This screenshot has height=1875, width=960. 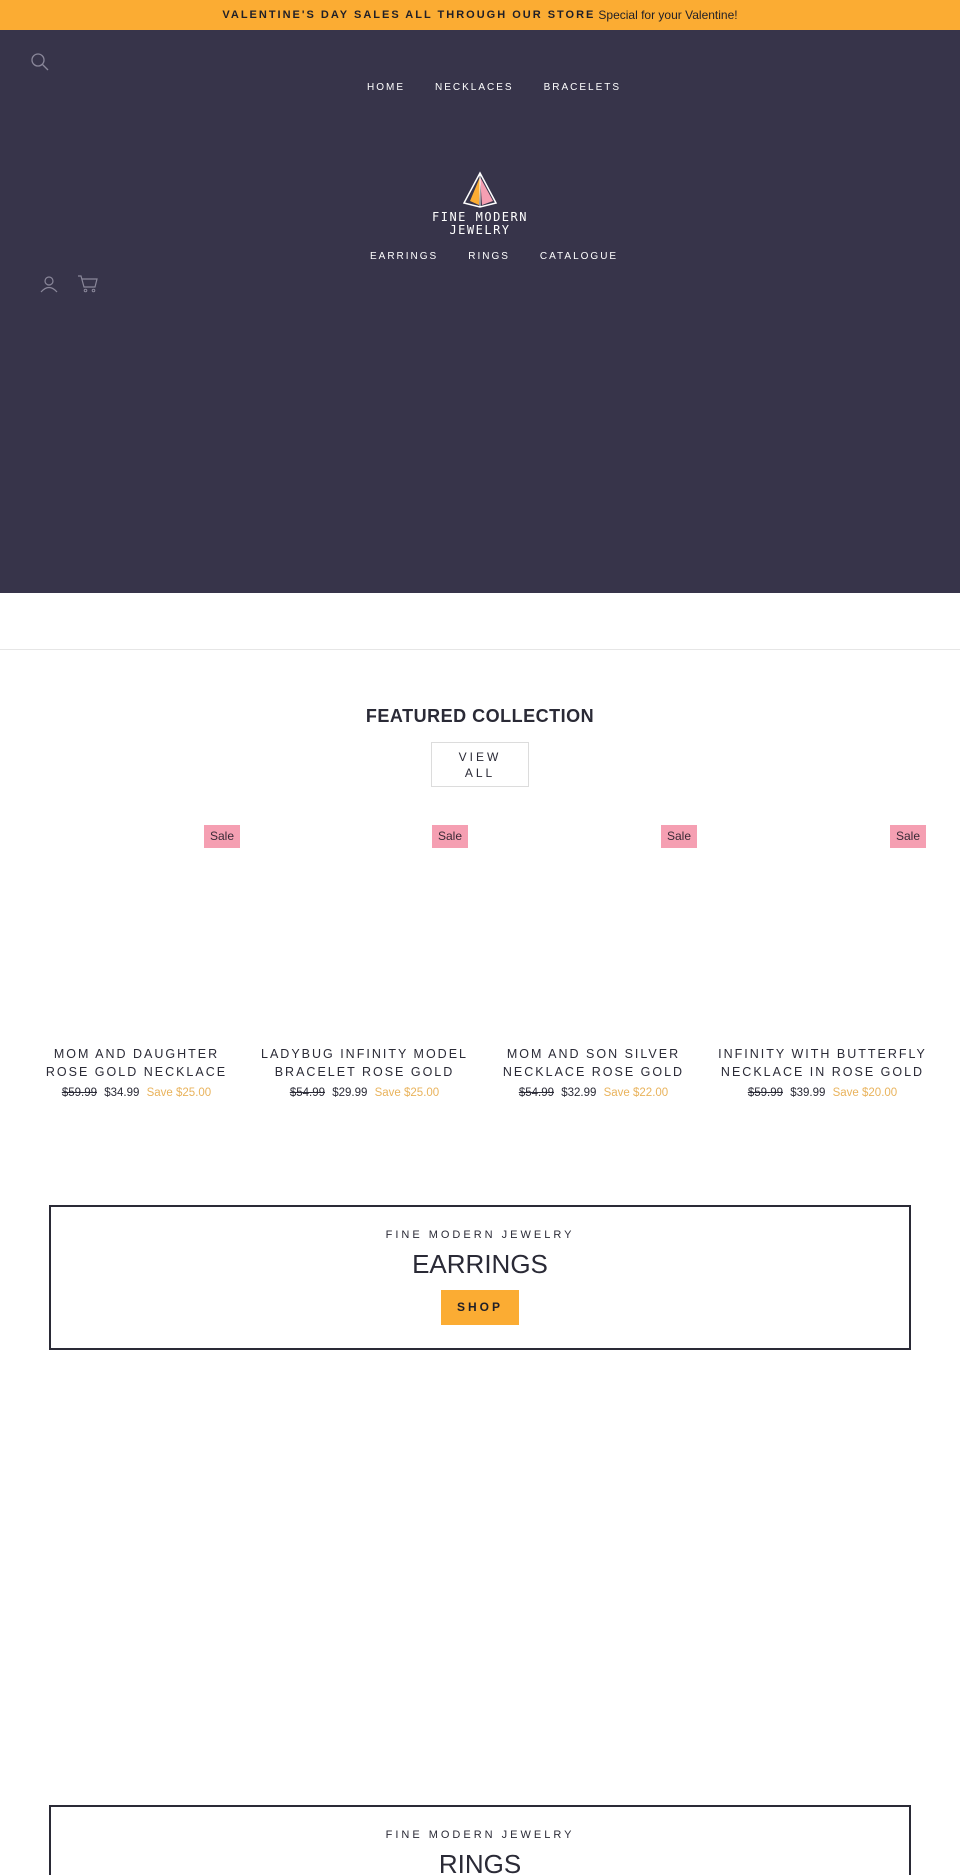 What do you see at coordinates (593, 1054) in the screenshot?
I see `product-title-line-1: MOM AND SON SILVER` at bounding box center [593, 1054].